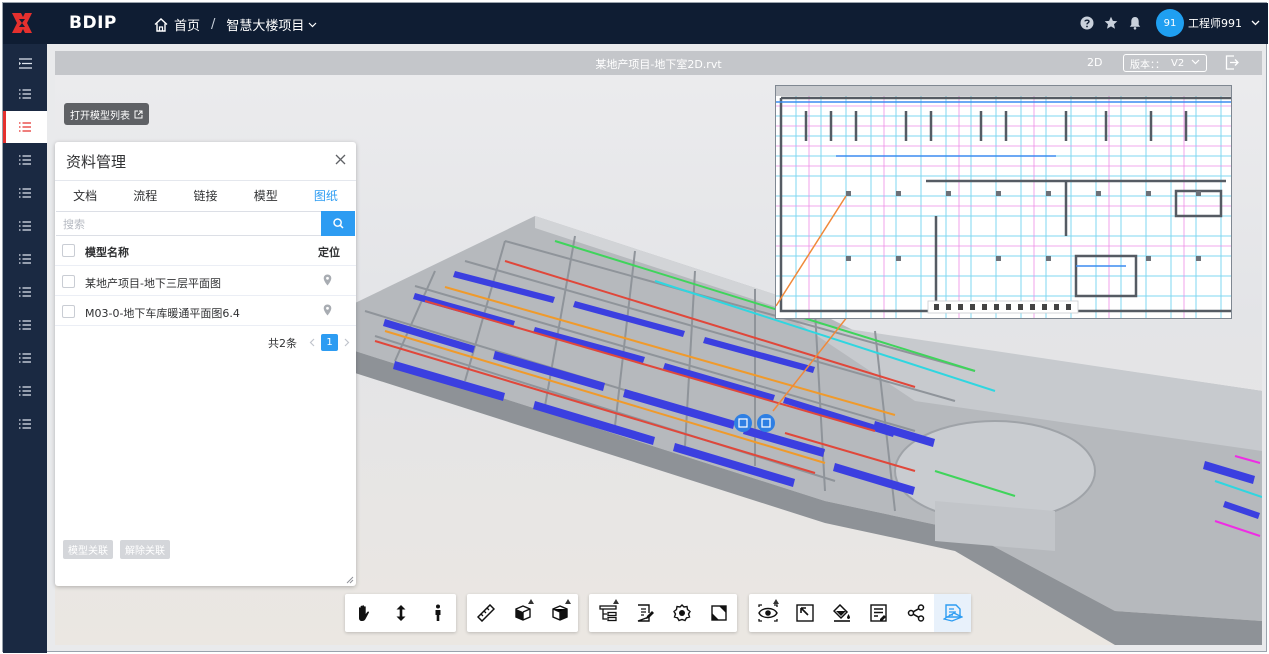 The image size is (1269, 654). Describe the element at coordinates (145, 549) in the screenshot. I see `unlink-button: 解除关联` at that location.